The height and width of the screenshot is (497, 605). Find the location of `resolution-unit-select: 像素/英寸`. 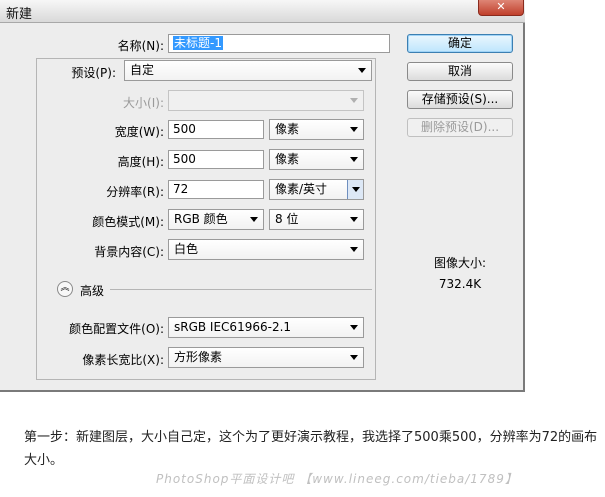

resolution-unit-select: 像素/英寸 is located at coordinates (316, 189).